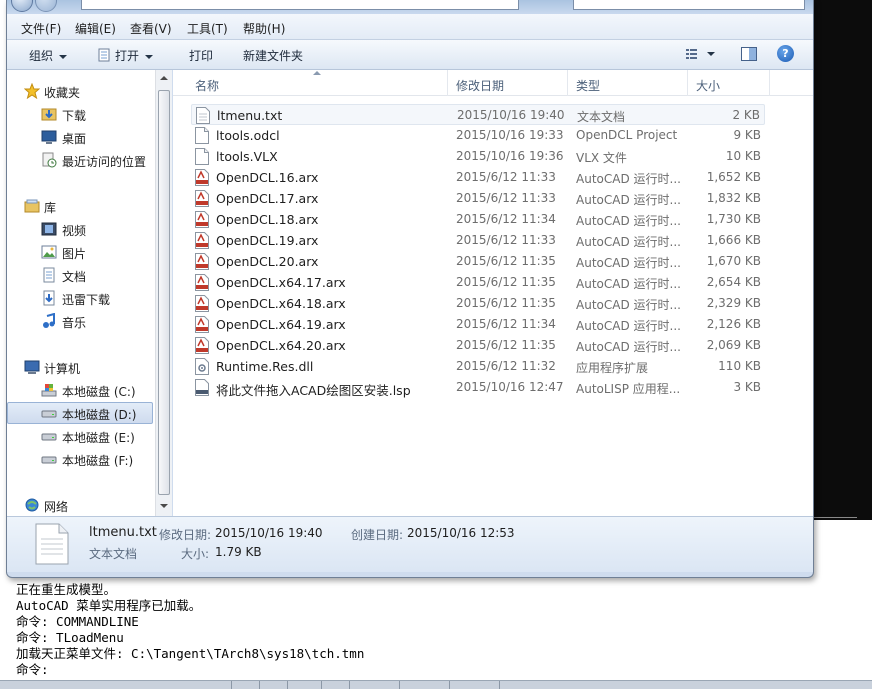 The image size is (872, 689). What do you see at coordinates (74, 277) in the screenshot?
I see `nav-label: 文档` at bounding box center [74, 277].